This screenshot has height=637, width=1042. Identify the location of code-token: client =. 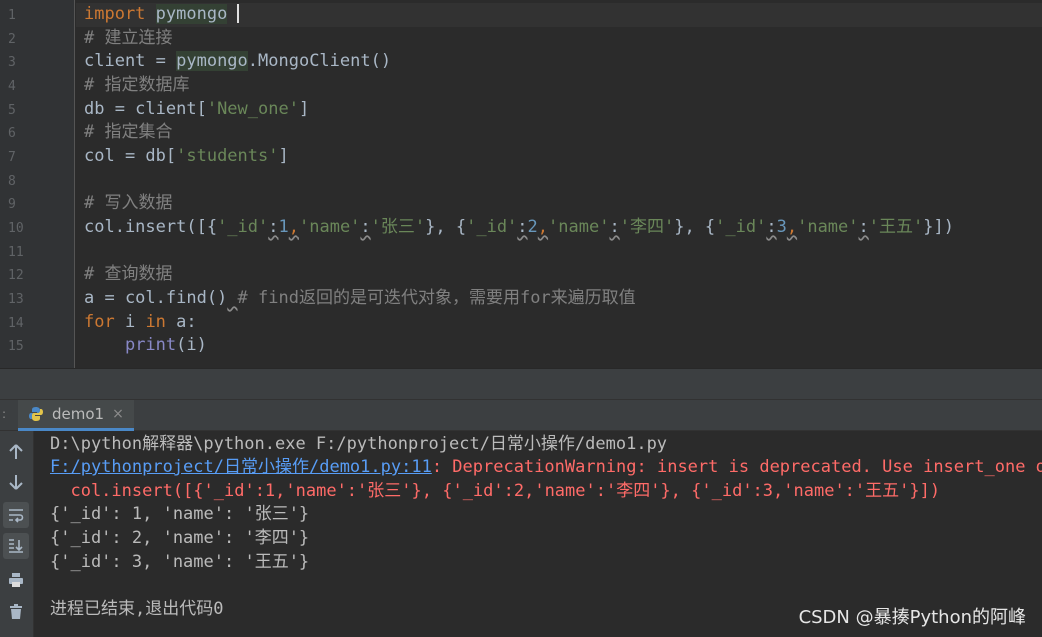
(130, 61).